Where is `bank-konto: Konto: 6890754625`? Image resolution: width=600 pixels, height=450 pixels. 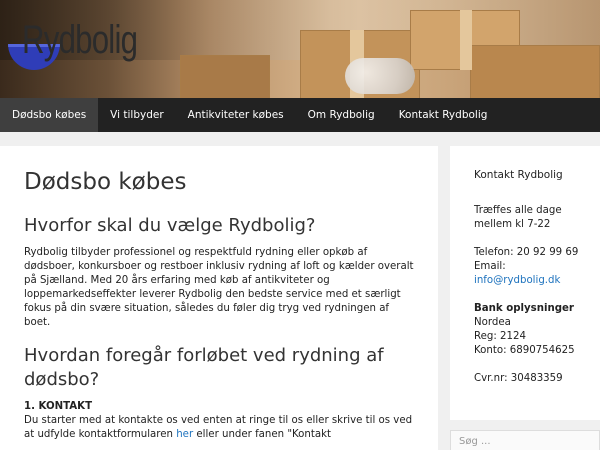 bank-konto: Konto: 6890754625 is located at coordinates (524, 350).